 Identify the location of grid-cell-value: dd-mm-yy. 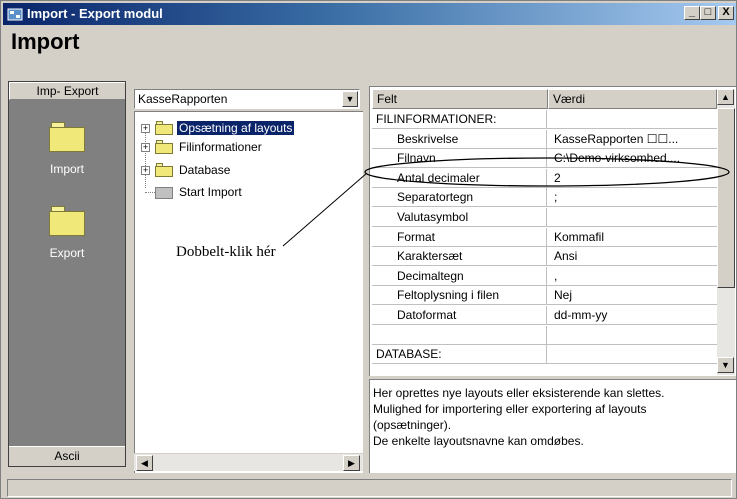
(632, 315).